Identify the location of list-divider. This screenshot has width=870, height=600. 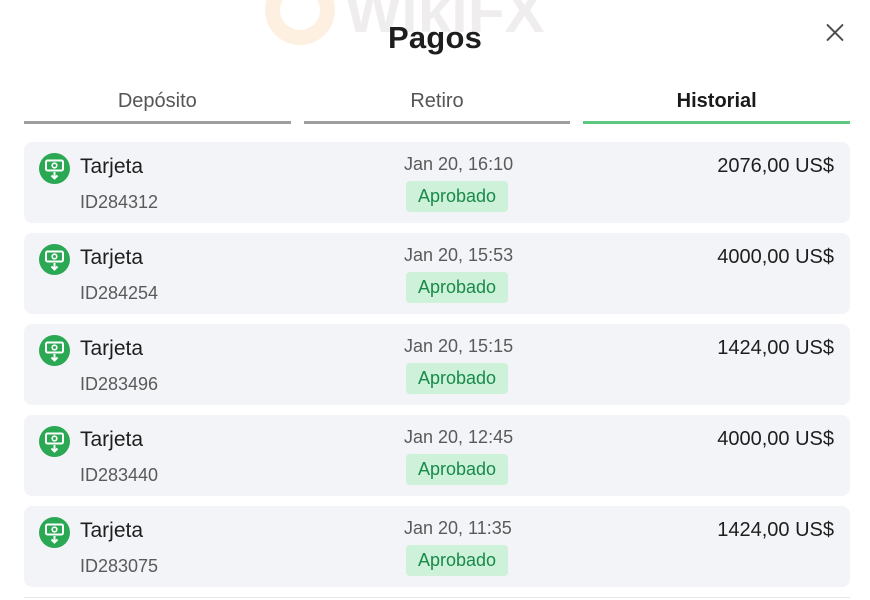
(437, 597).